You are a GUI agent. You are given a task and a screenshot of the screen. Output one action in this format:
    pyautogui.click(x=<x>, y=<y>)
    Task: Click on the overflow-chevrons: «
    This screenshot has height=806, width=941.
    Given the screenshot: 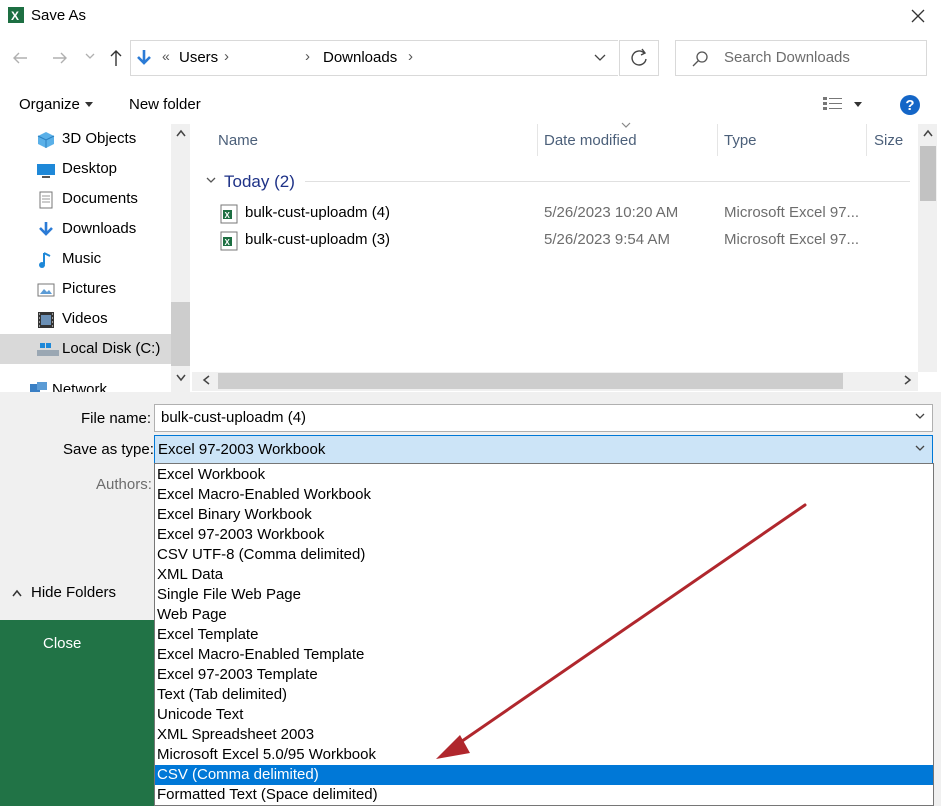 What is the action you would take?
    pyautogui.click(x=166, y=56)
    